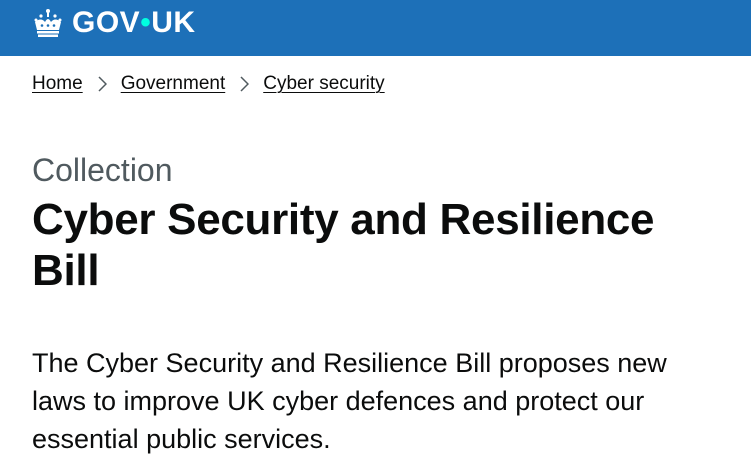 This screenshot has height=473, width=751. What do you see at coordinates (173, 84) in the screenshot?
I see `breadcrumb-government: Government` at bounding box center [173, 84].